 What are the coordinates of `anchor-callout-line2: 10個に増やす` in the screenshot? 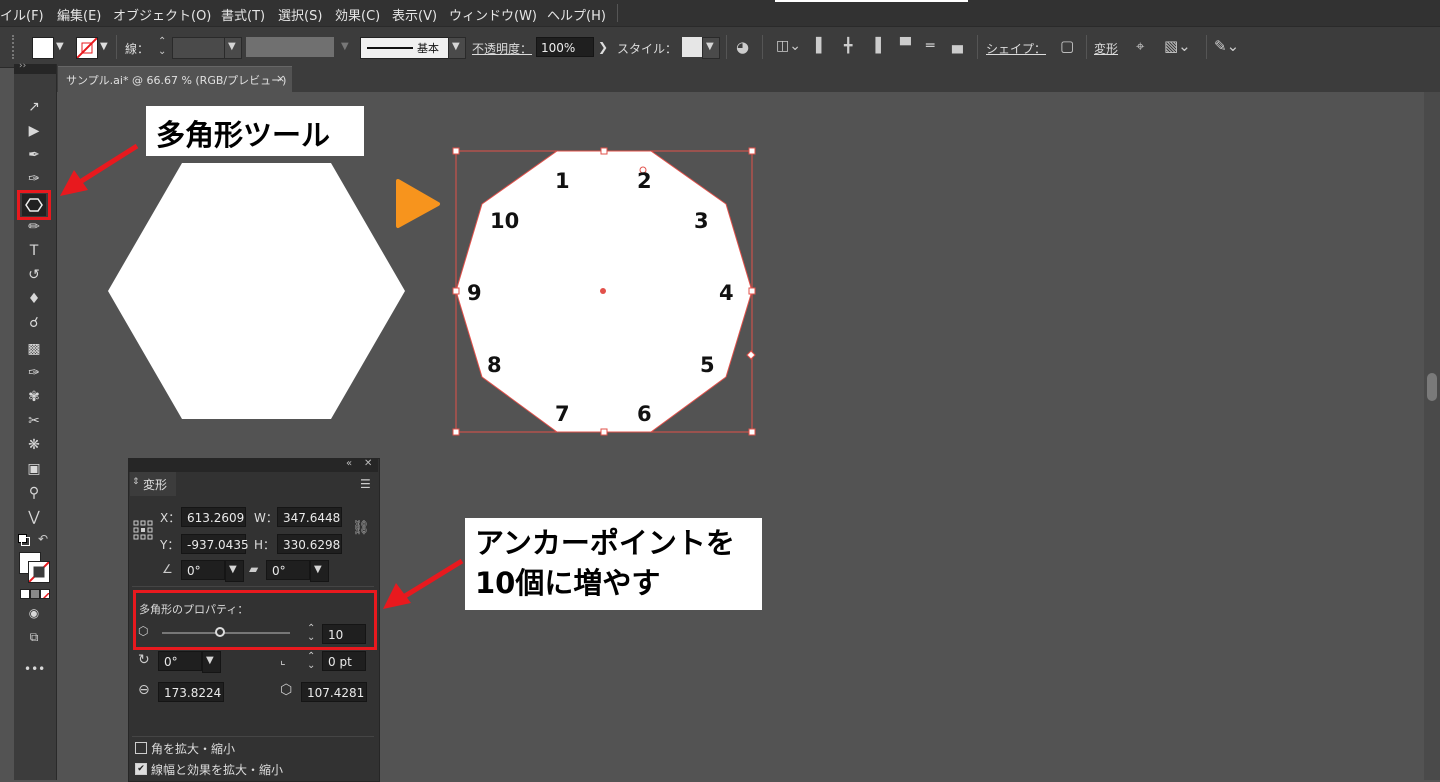 It's located at (568, 583).